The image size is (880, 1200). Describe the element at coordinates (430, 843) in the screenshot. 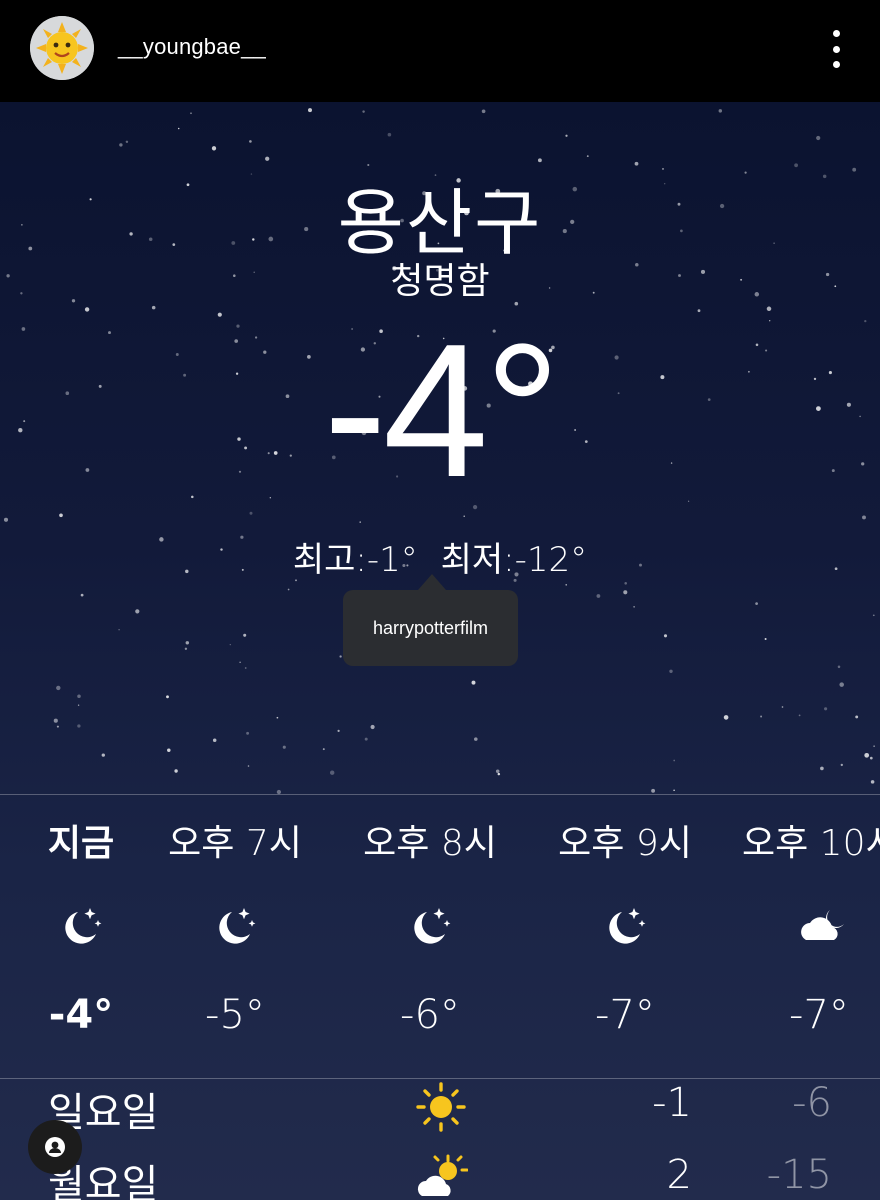

I see `hour-time: 오후 8시` at that location.